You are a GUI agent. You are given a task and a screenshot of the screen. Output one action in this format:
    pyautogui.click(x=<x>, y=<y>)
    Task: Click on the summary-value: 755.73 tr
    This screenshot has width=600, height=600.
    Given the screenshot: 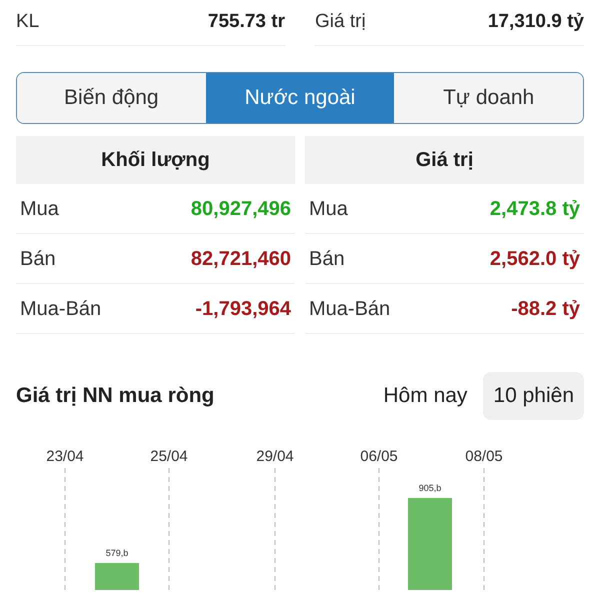 What is the action you would take?
    pyautogui.click(x=246, y=22)
    